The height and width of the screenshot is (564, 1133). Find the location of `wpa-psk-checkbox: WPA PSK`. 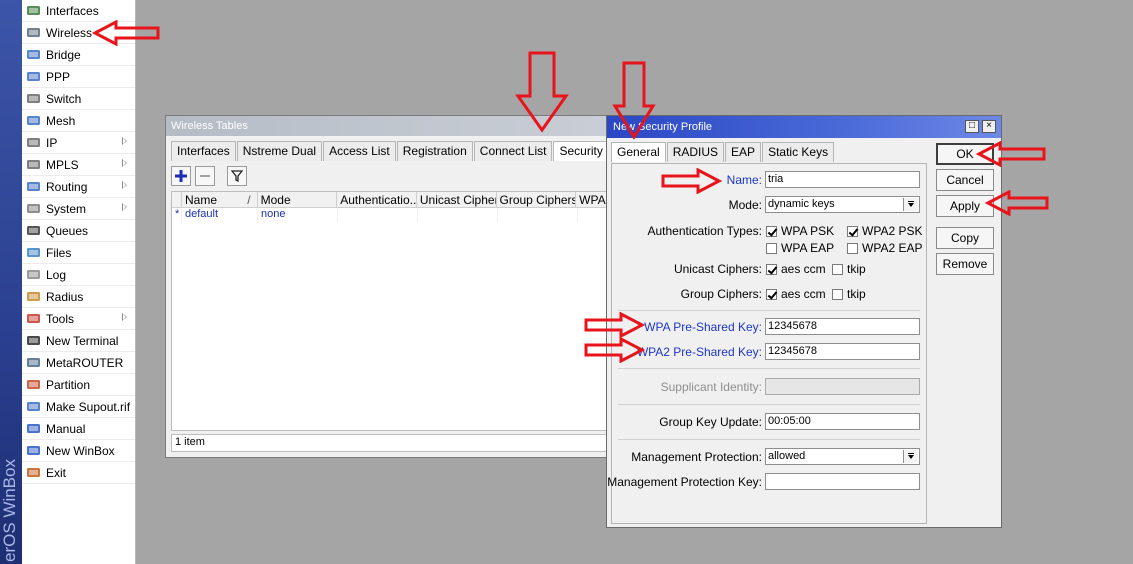

wpa-psk-checkbox: WPA PSK is located at coordinates (800, 231).